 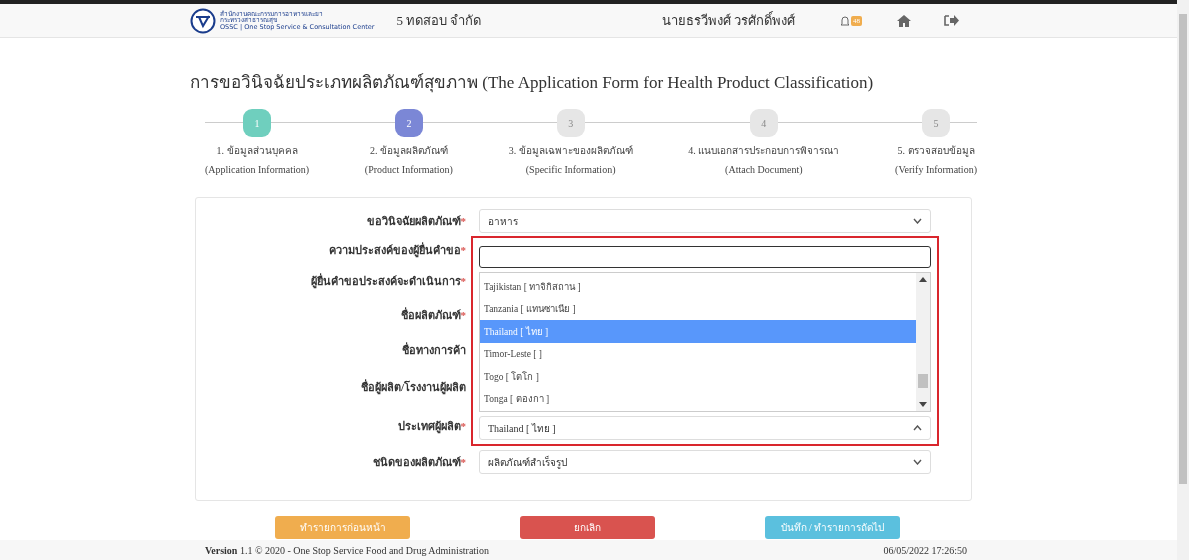 I want to click on scroll-thumb, so click(x=923, y=381).